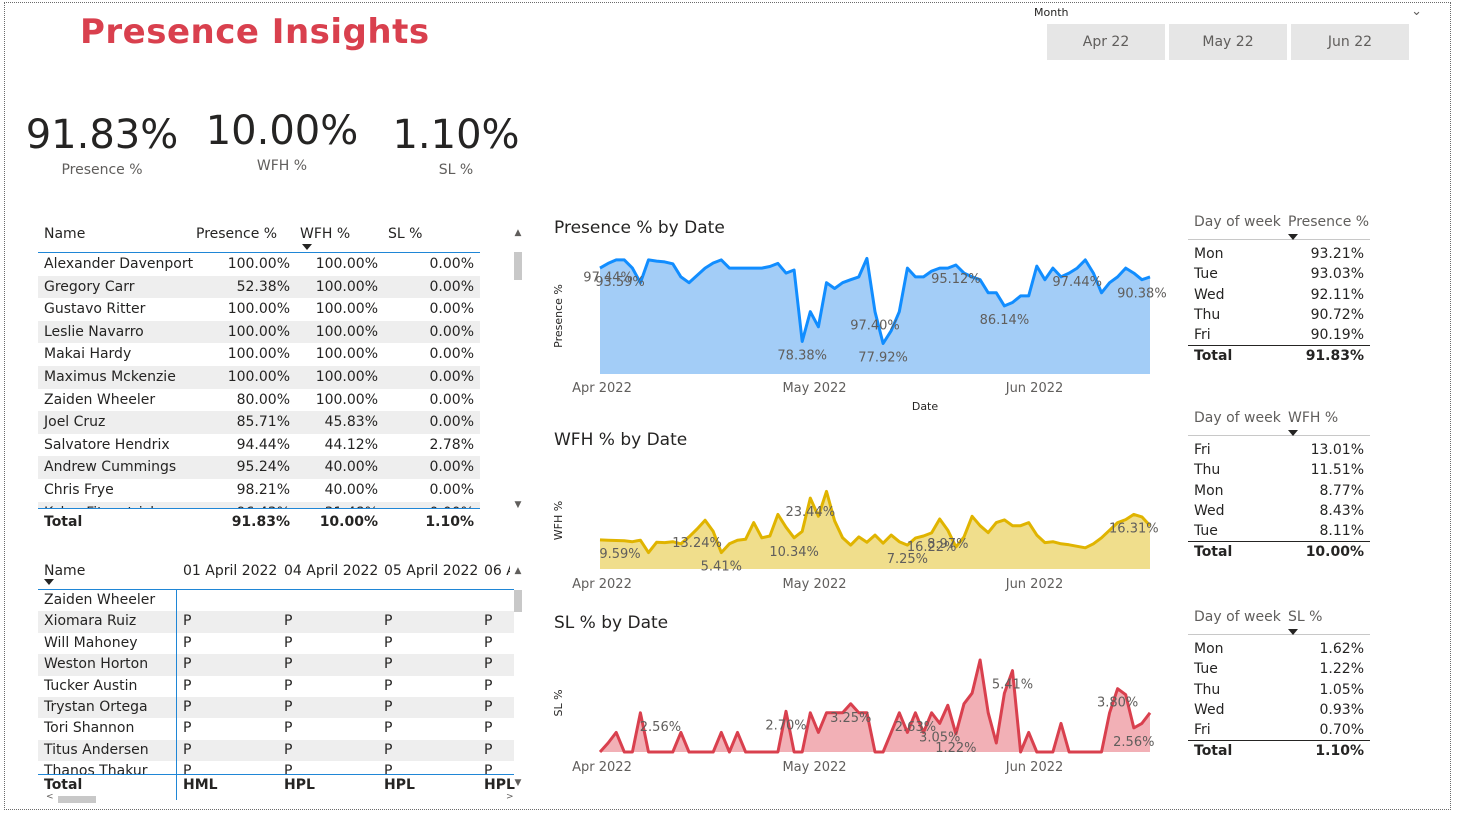 The height and width of the screenshot is (814, 1460). What do you see at coordinates (431, 571) in the screenshot?
I see `column-header-date: 05 April 2022` at bounding box center [431, 571].